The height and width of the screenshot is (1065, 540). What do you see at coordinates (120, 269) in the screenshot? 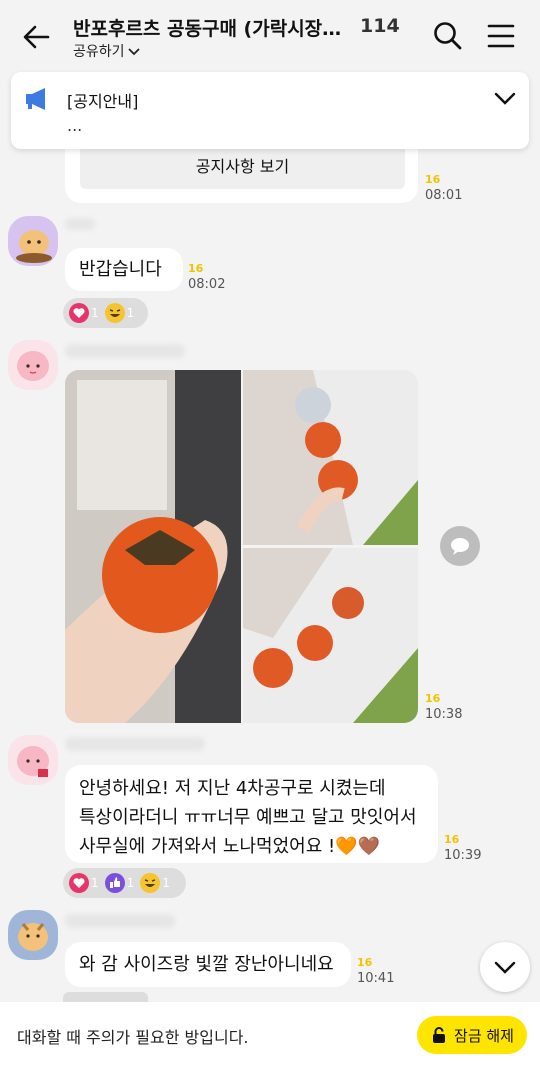
I see `message-text: 반갑습니다` at bounding box center [120, 269].